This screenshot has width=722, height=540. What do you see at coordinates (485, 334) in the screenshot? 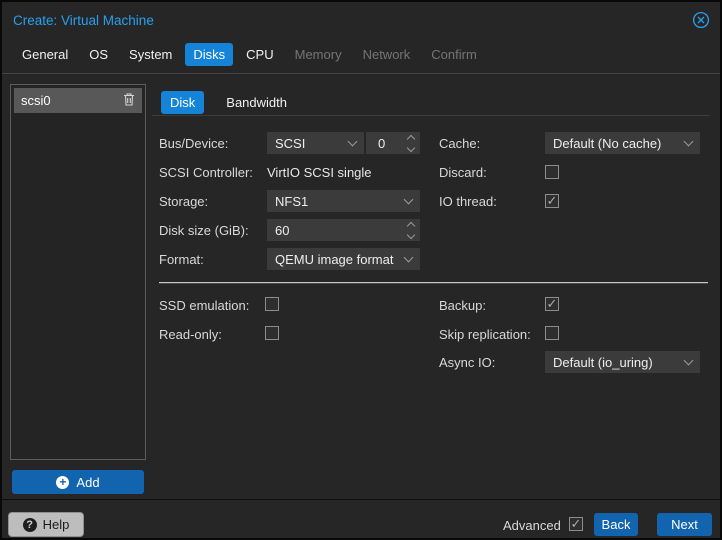
I see `skip-replication-label: Skip replication:` at bounding box center [485, 334].